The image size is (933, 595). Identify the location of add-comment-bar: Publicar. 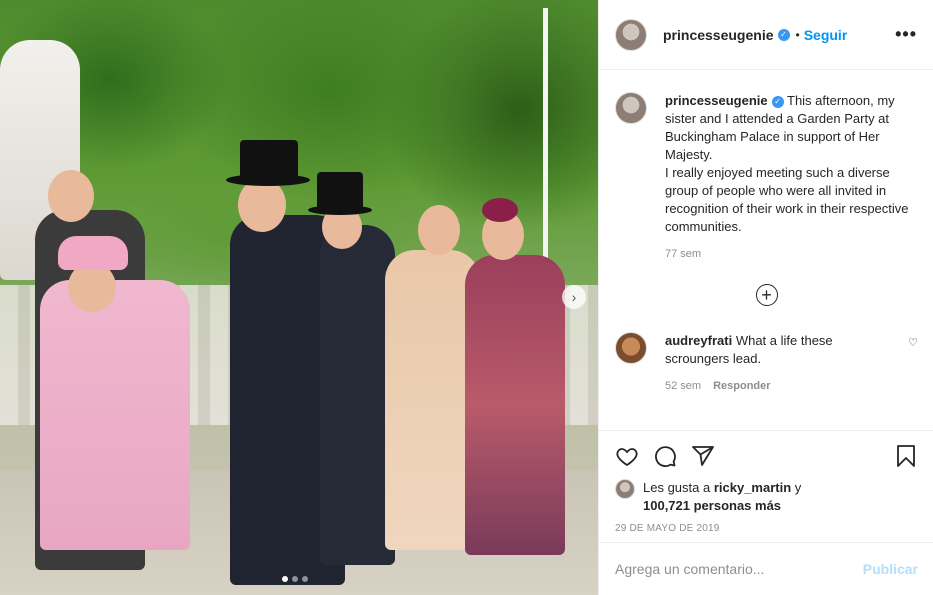
(766, 568).